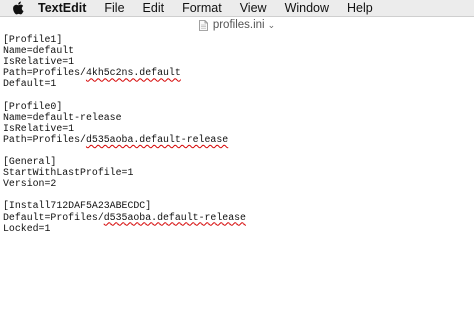 The width and height of the screenshot is (474, 322). Describe the element at coordinates (360, 8) in the screenshot. I see `menu-help: Help` at that location.